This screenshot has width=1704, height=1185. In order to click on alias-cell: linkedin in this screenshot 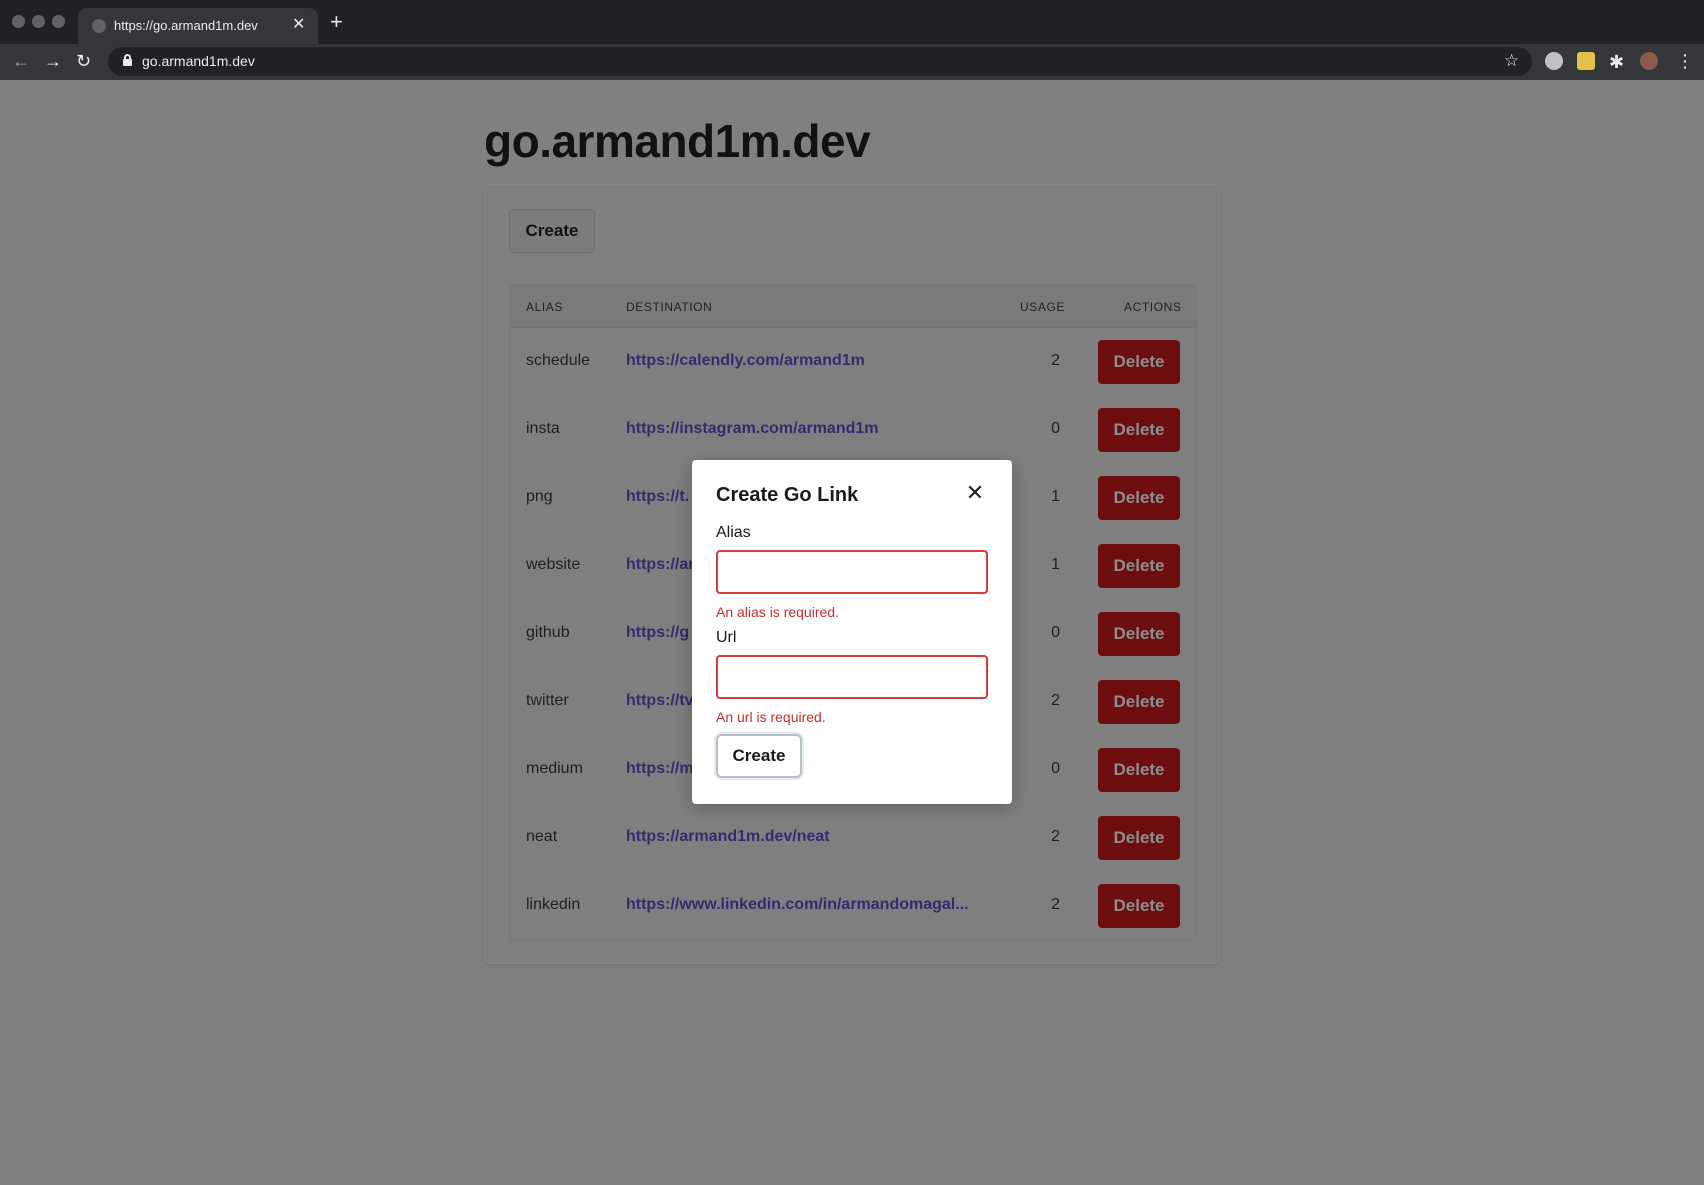, I will do `click(553, 904)`.